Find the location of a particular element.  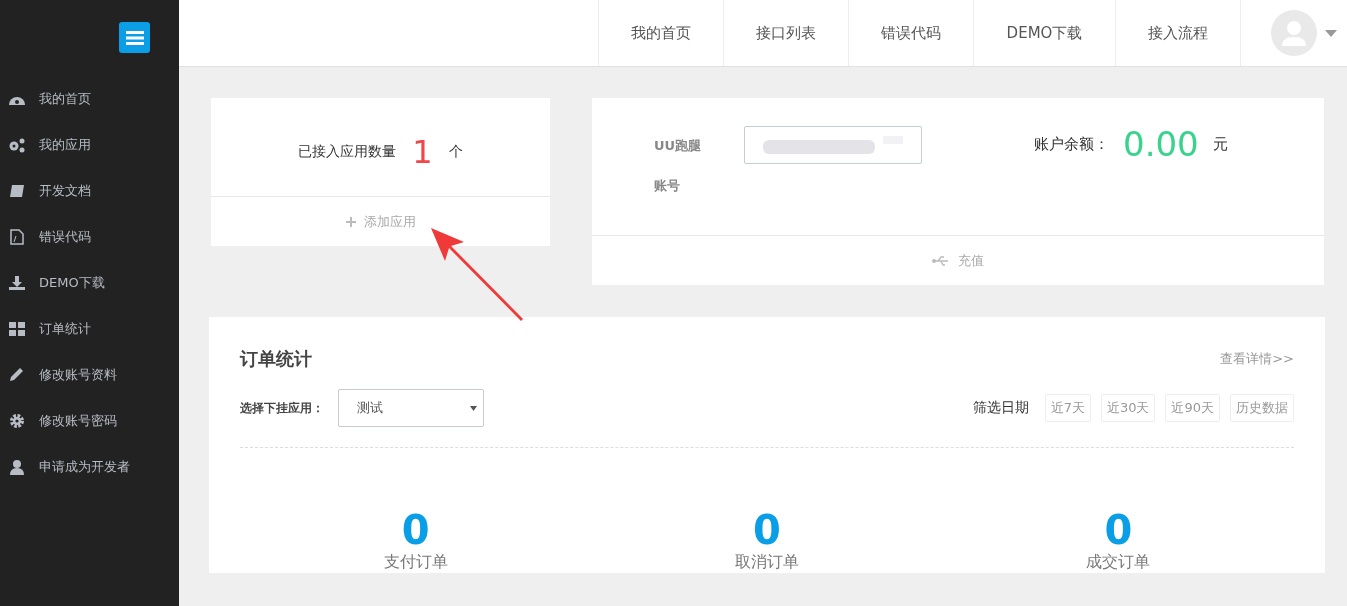

sidebar-item: 修改账号密码 is located at coordinates (89, 421).